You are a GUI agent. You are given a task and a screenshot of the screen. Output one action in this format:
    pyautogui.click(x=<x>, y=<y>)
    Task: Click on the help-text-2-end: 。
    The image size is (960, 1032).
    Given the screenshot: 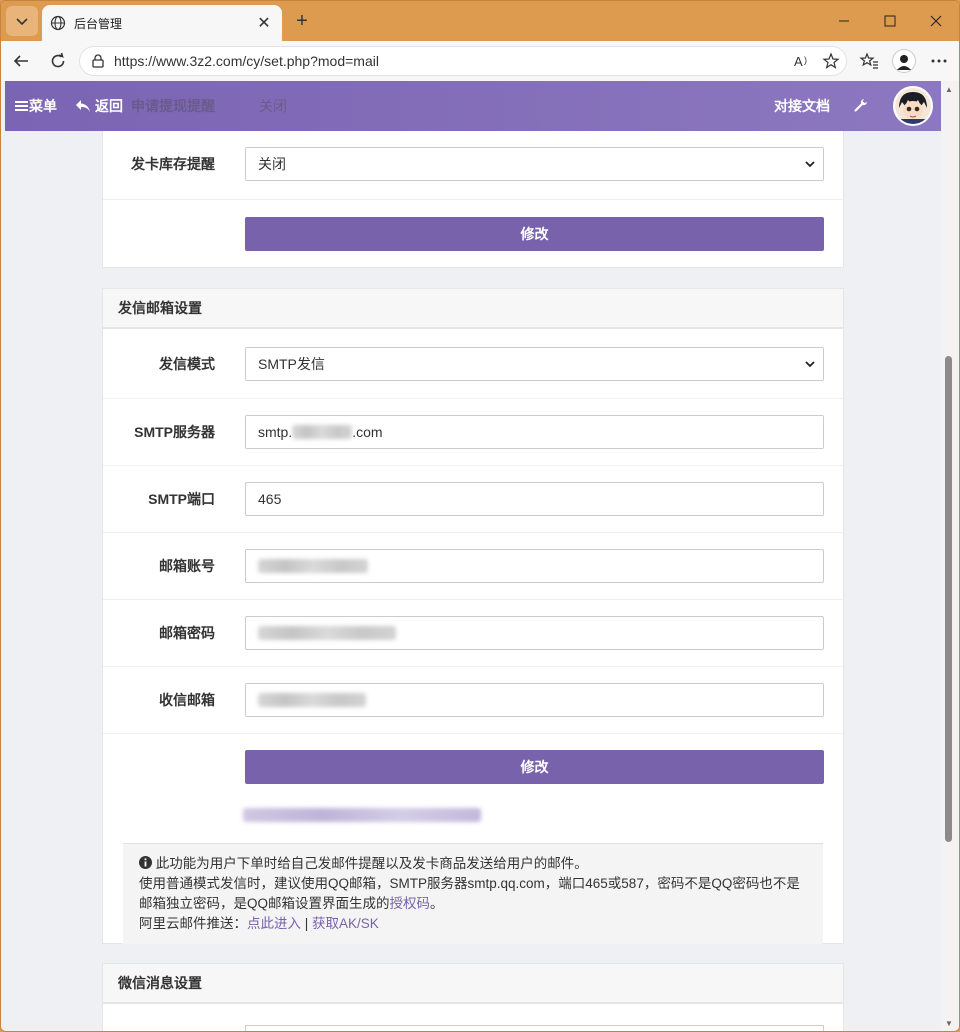 What is the action you would take?
    pyautogui.click(x=437, y=903)
    